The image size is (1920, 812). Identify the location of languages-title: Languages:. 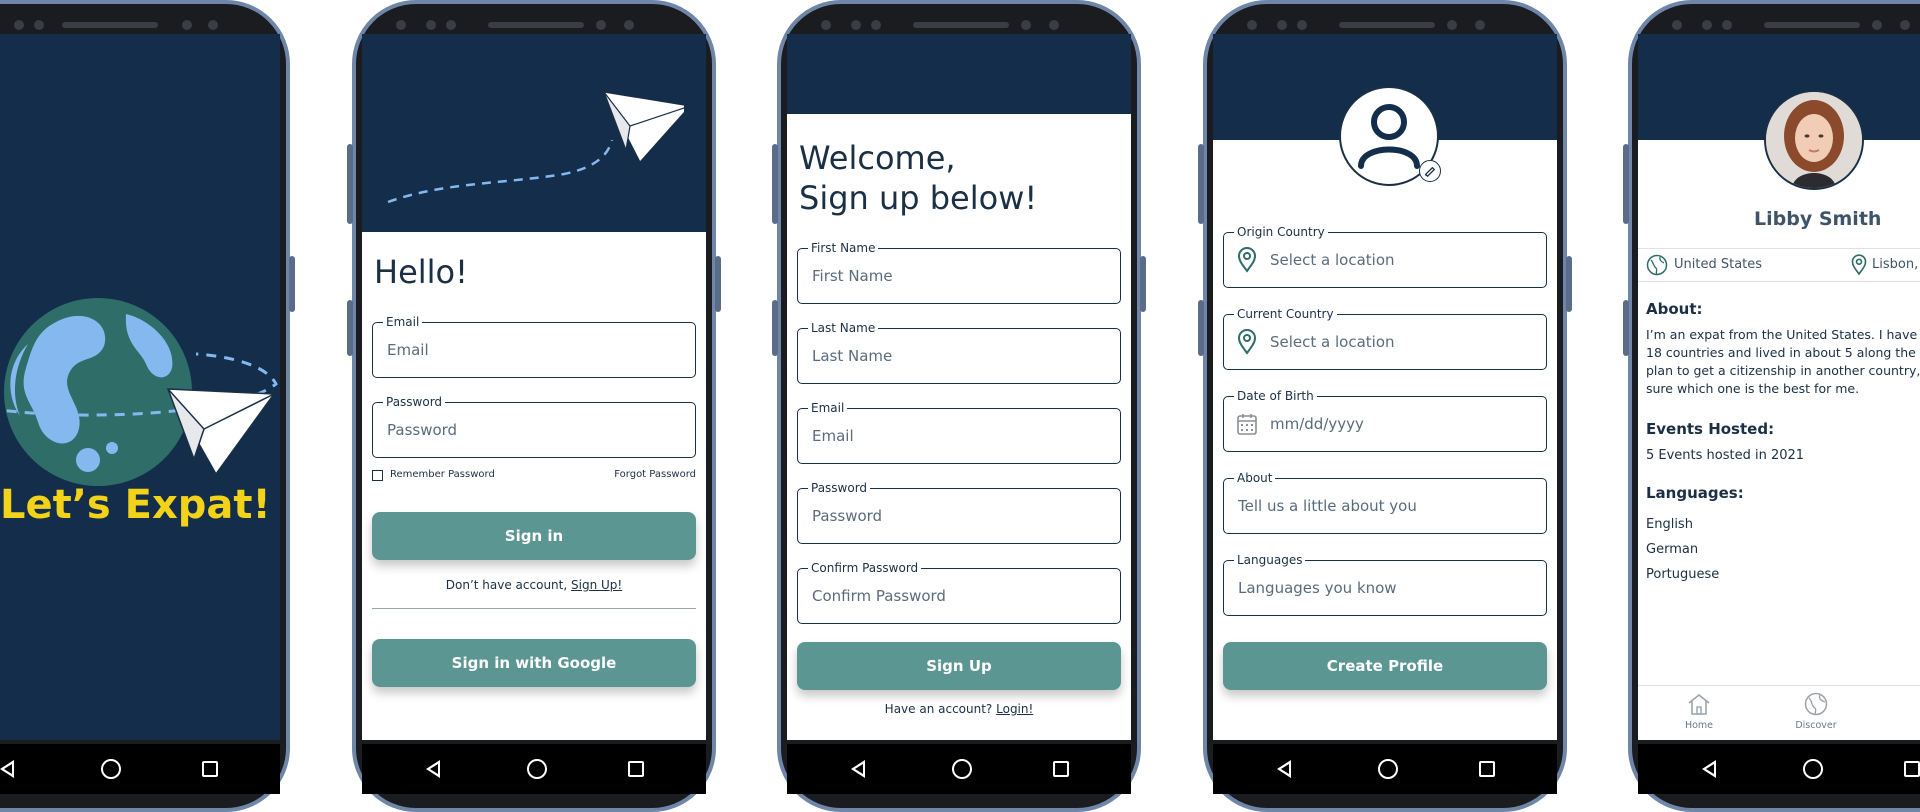
(1695, 493).